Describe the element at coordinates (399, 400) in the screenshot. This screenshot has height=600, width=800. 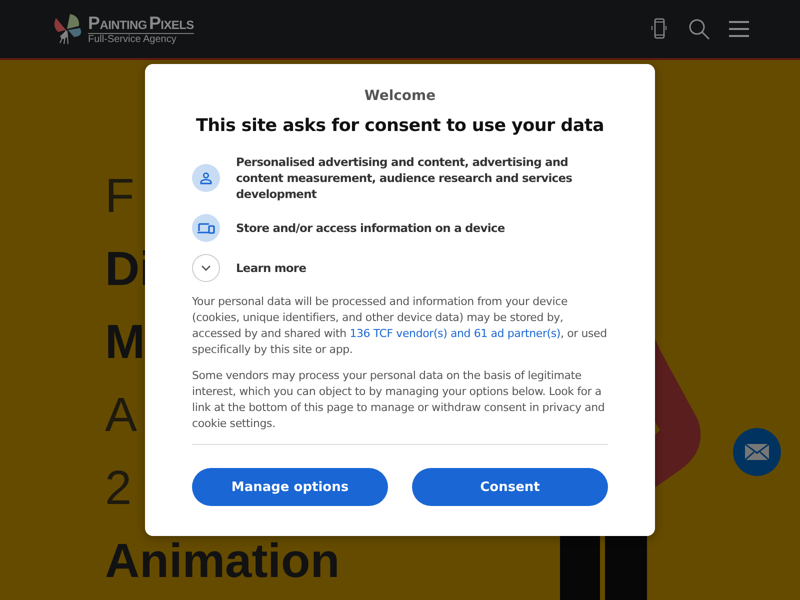
I see `consent-paragraph: Some vendors may process your personal data on the basis of legitimate interest, which you can object to by managing your options below. Look for a link at the bottom of this page to manage or withdraw consent in privacy and cookie settings.` at that location.